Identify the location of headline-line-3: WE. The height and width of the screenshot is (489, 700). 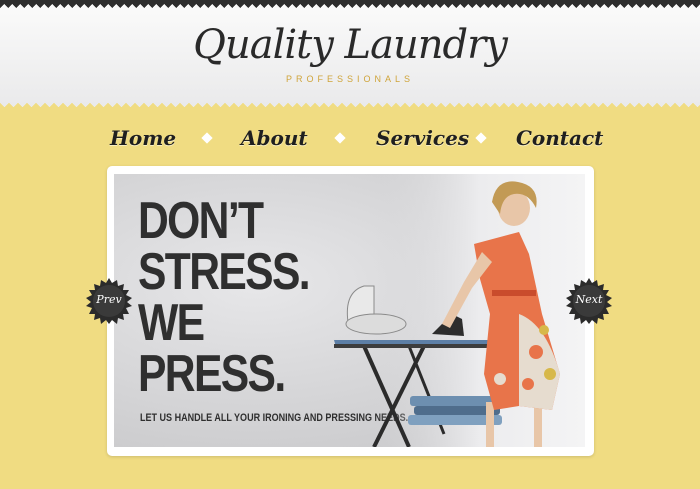
(171, 323).